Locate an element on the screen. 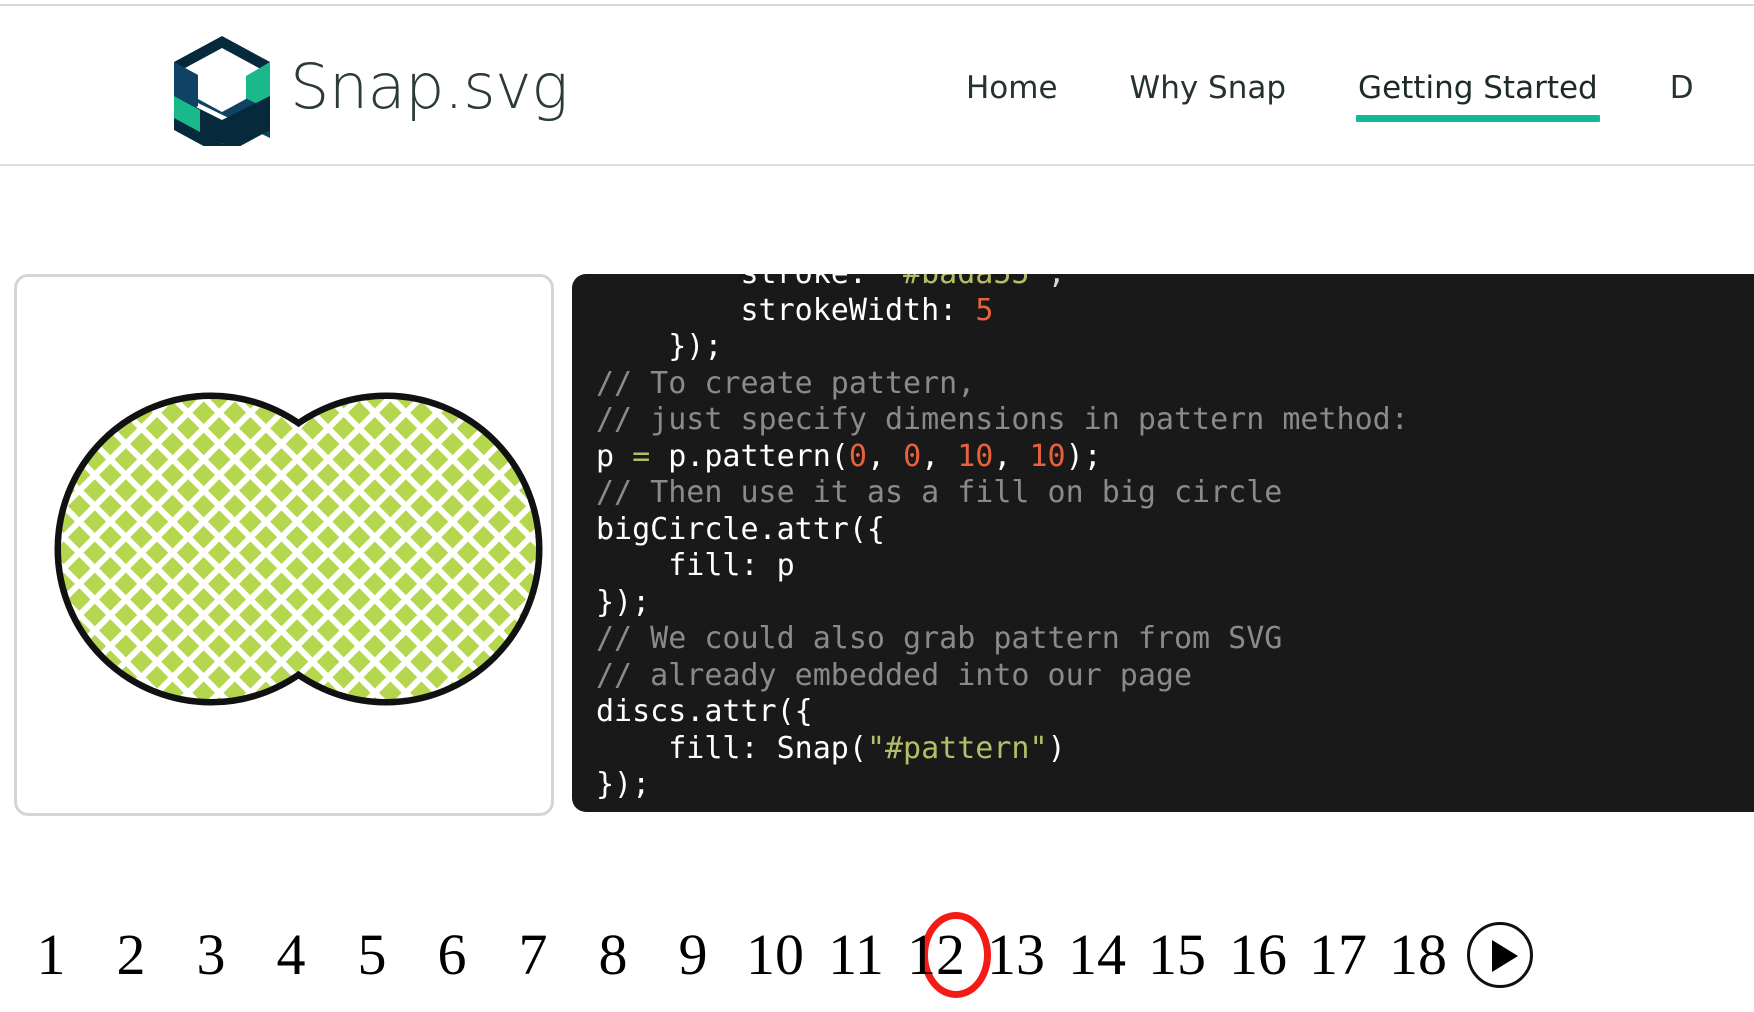 This screenshot has height=1012, width=1754. main-nav: Home Why Snap Getting Started D is located at coordinates (1330, 92).